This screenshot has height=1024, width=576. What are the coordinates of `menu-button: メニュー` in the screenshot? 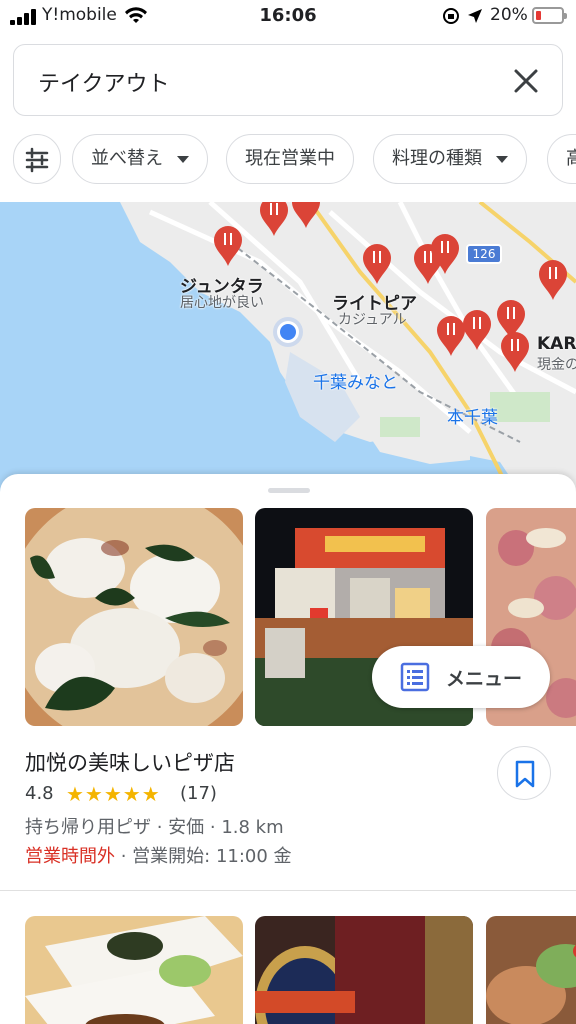 It's located at (461, 677).